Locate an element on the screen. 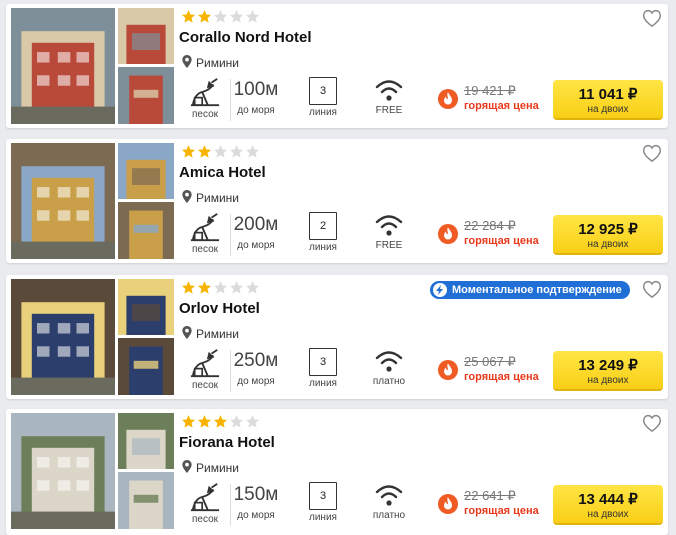  beach-line: 2 линия is located at coordinates (323, 235).